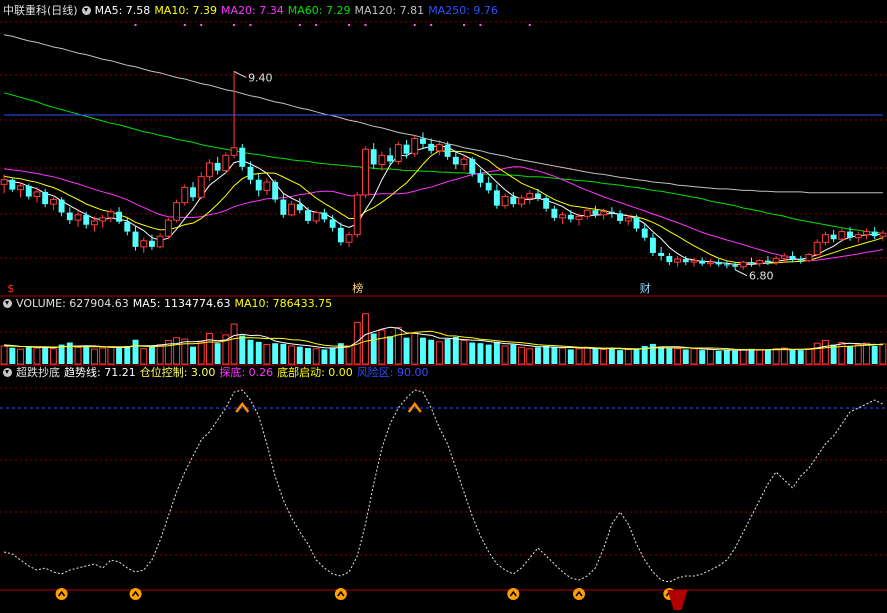 Image resolution: width=887 pixels, height=613 pixels. I want to click on volume-label: VOLUME: 627904.63, so click(72, 303).